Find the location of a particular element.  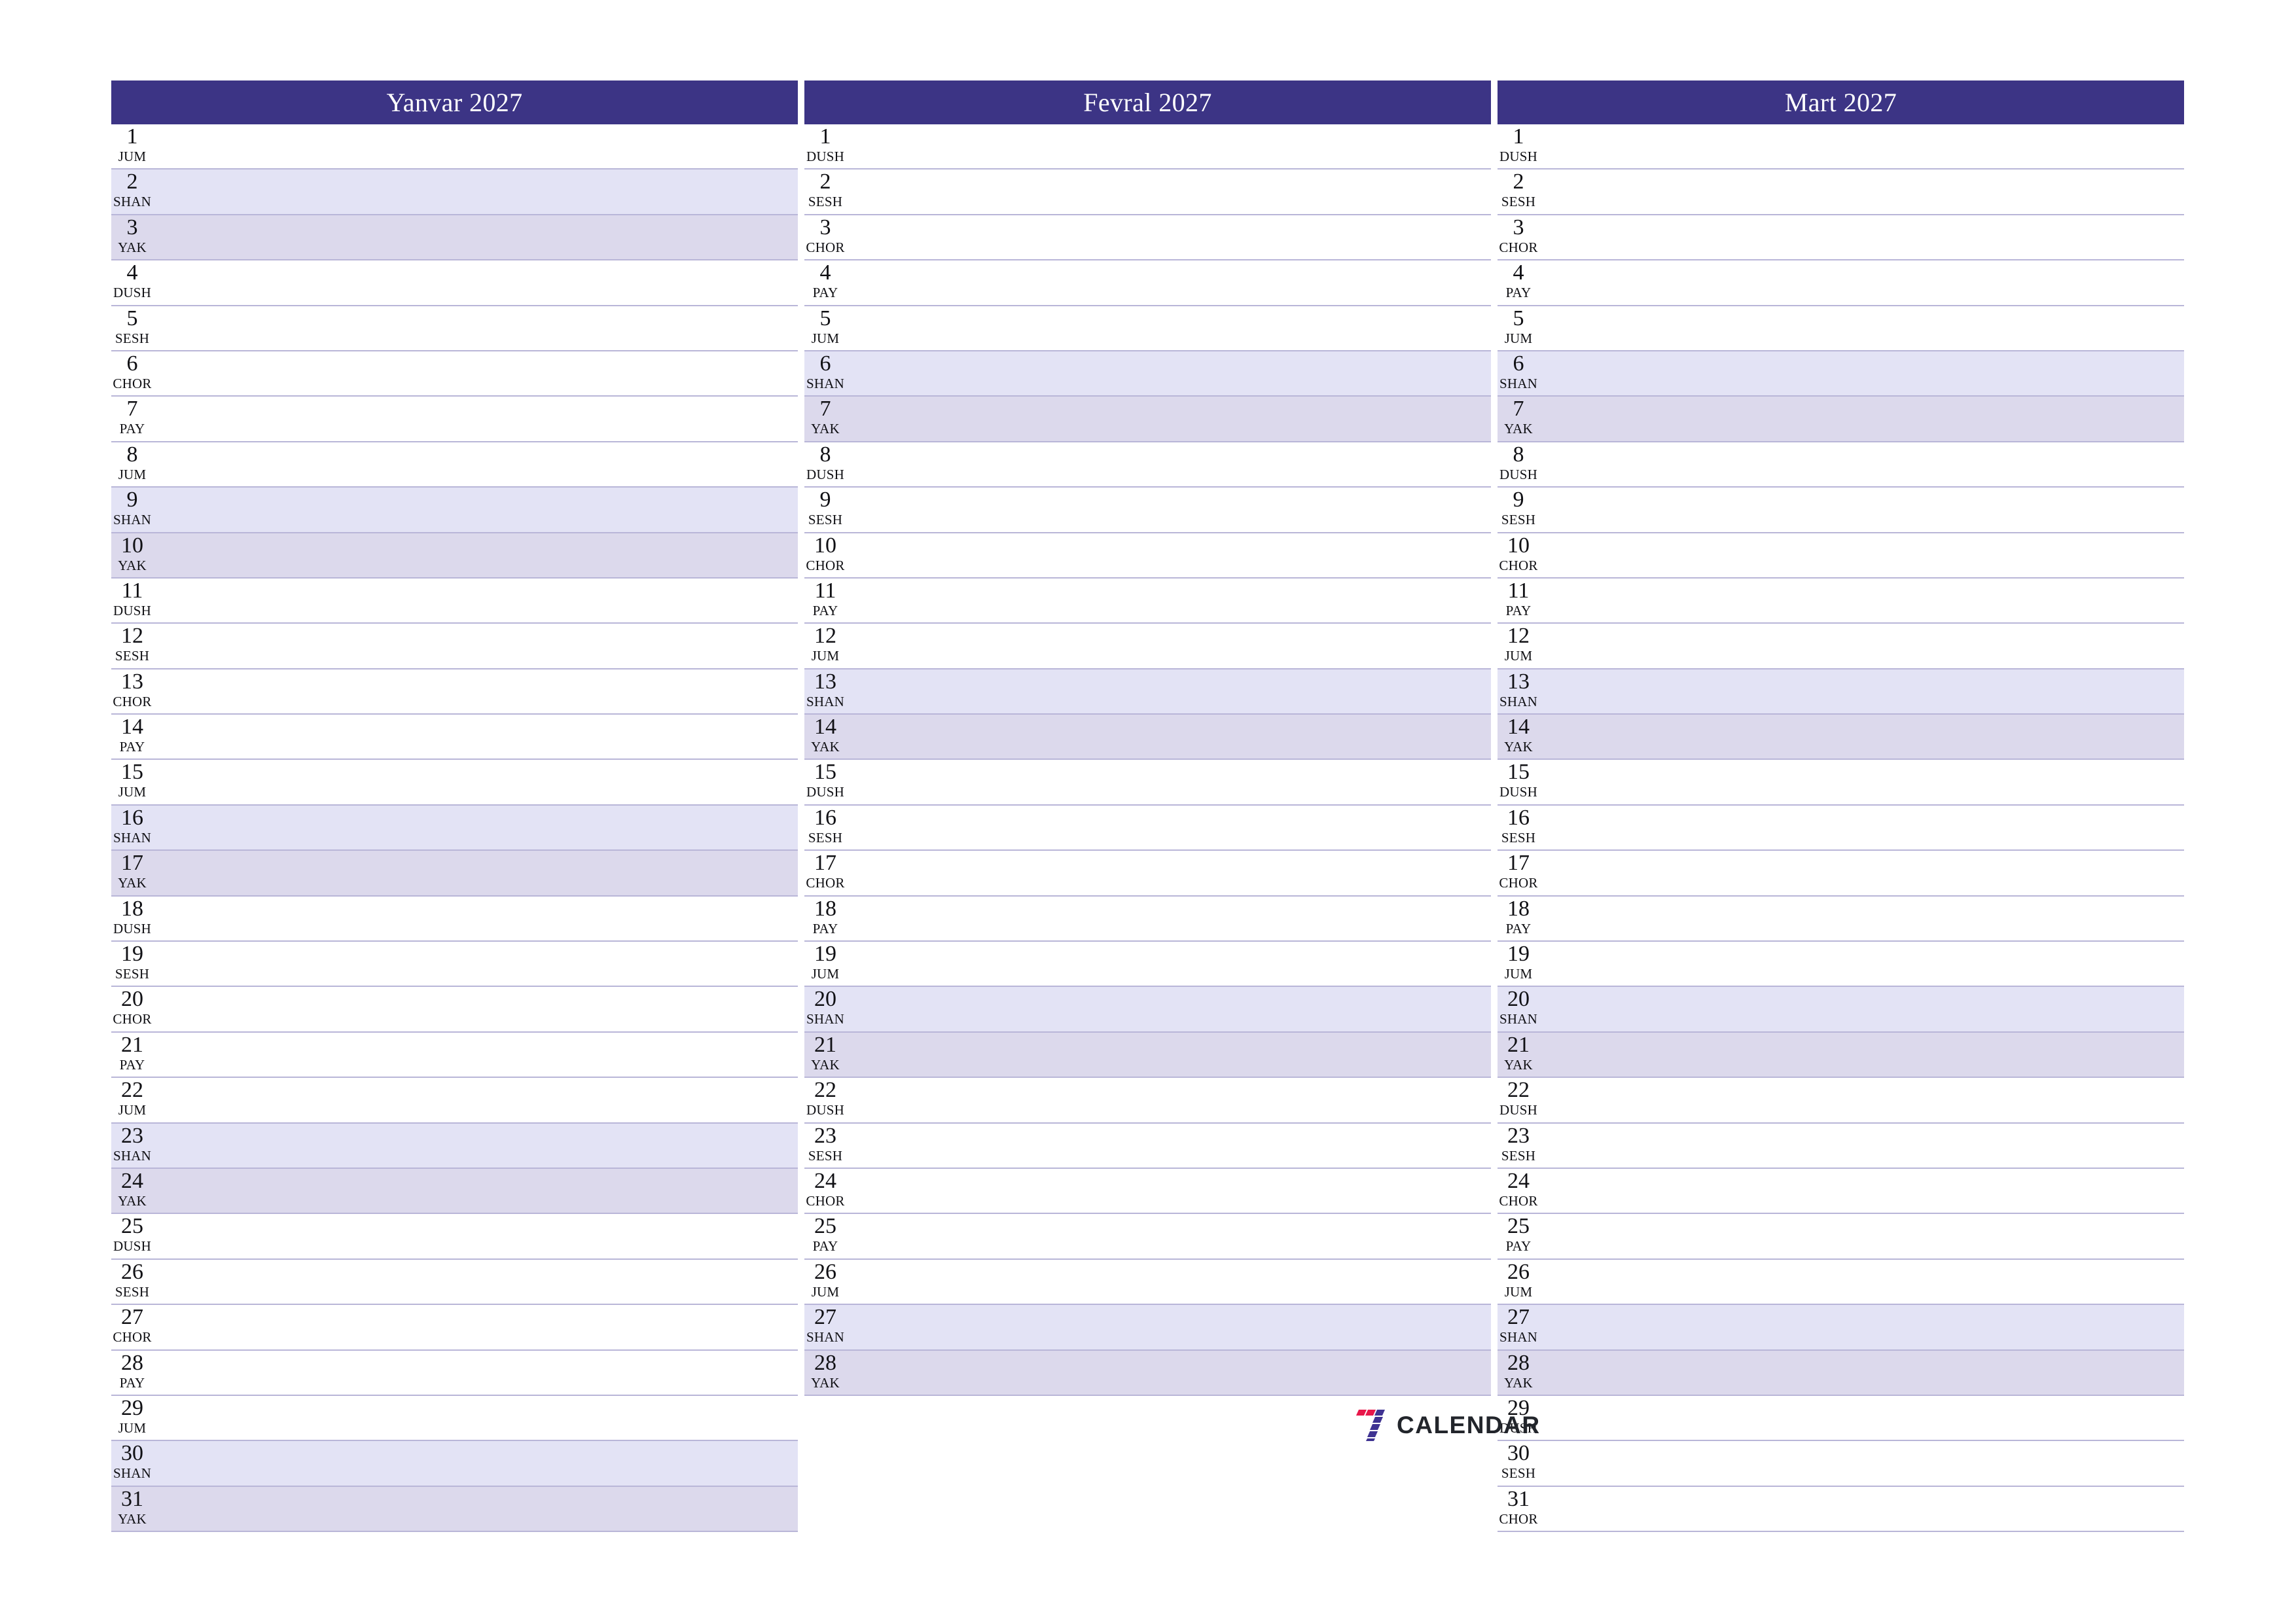

day-row: 27 SHAN is located at coordinates (1147, 1328).